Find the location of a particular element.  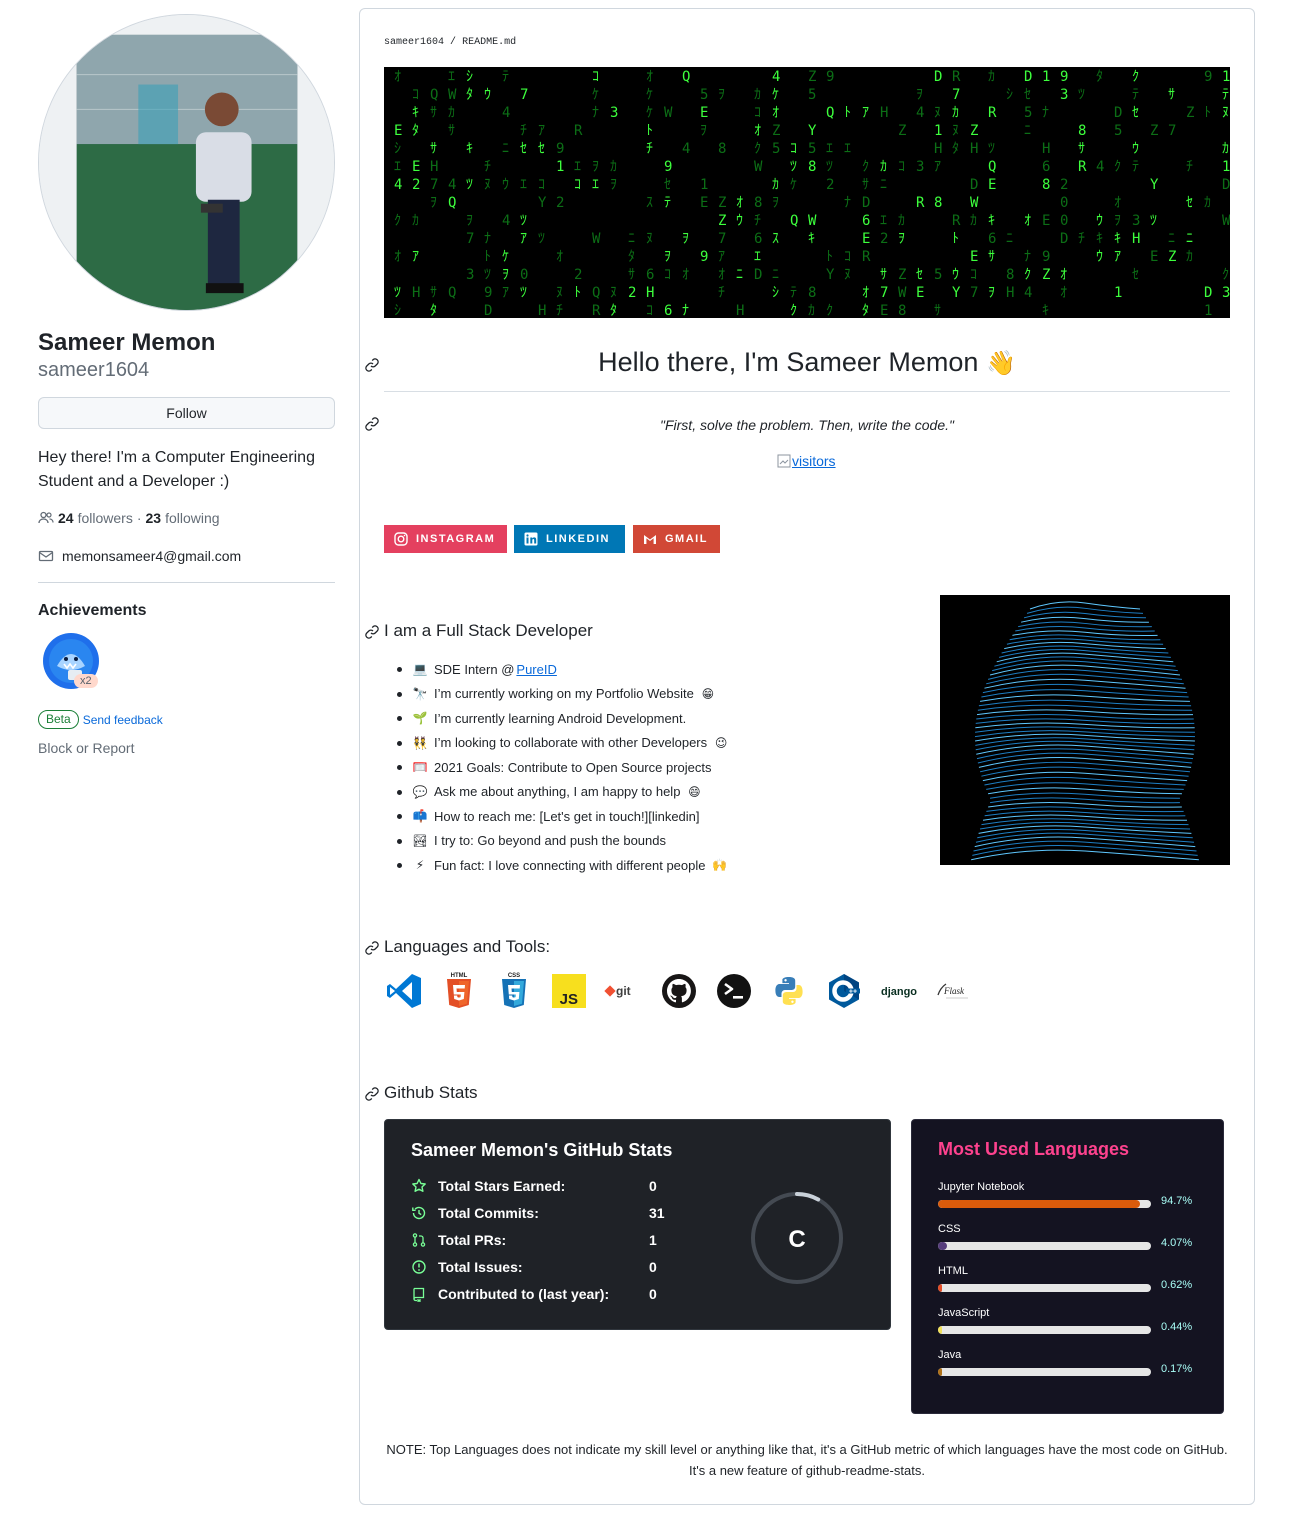

matrix-glyph: ｴ is located at coordinates (757, 257).